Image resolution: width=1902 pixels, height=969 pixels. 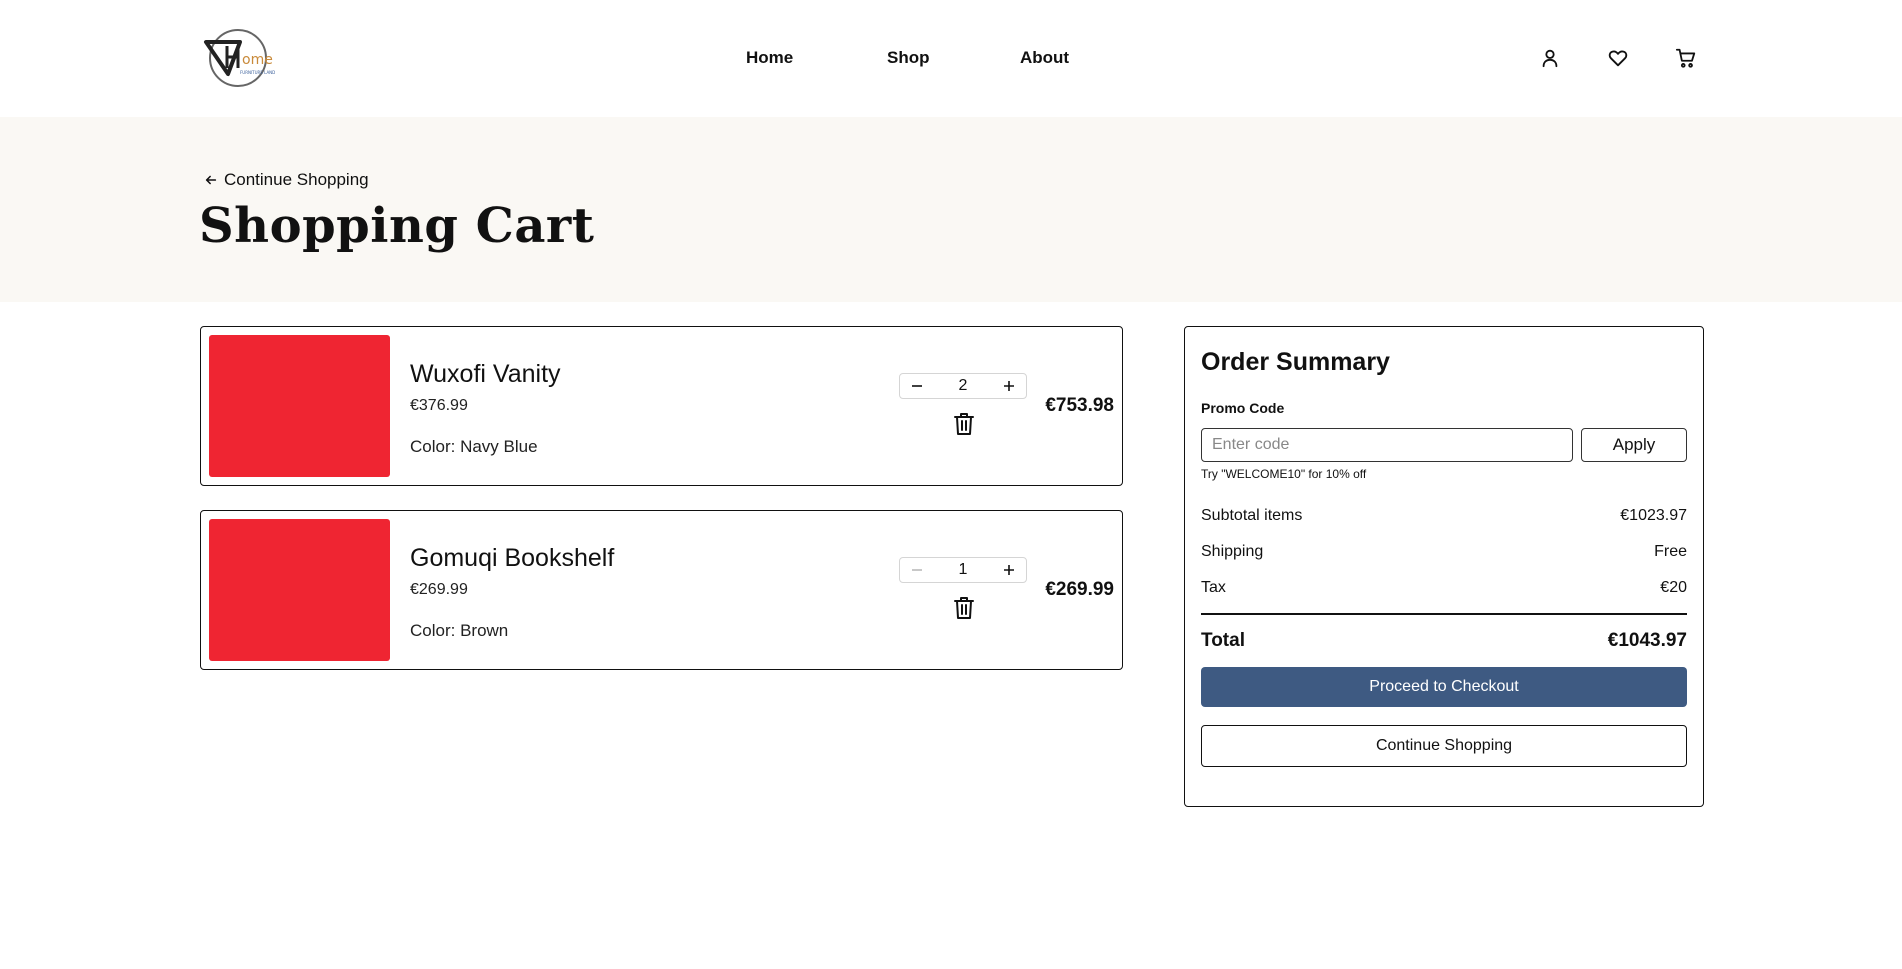 I want to click on back-link: Continue Shopping, so click(x=286, y=180).